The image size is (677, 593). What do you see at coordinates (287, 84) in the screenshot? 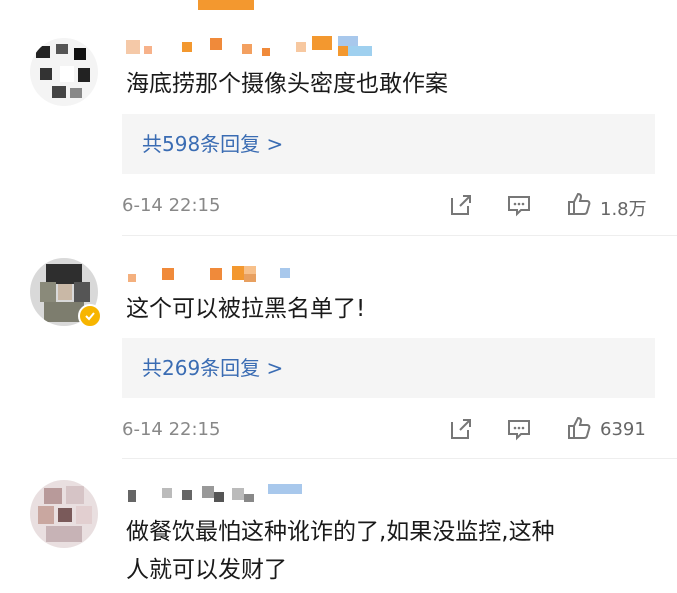
I see `comment-text: 海底捞那个摄像头密度也敢作案` at bounding box center [287, 84].